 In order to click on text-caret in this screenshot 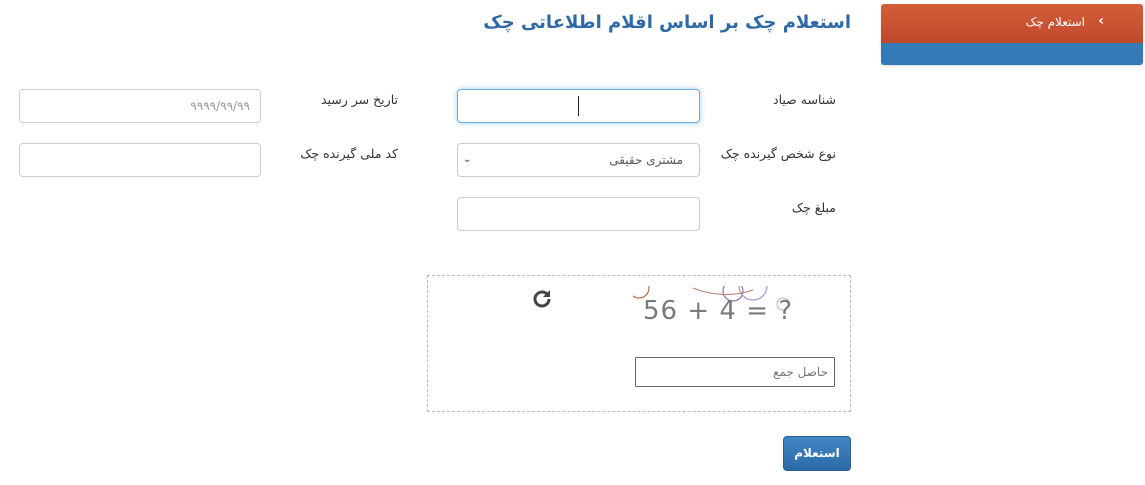, I will do `click(578, 106)`.